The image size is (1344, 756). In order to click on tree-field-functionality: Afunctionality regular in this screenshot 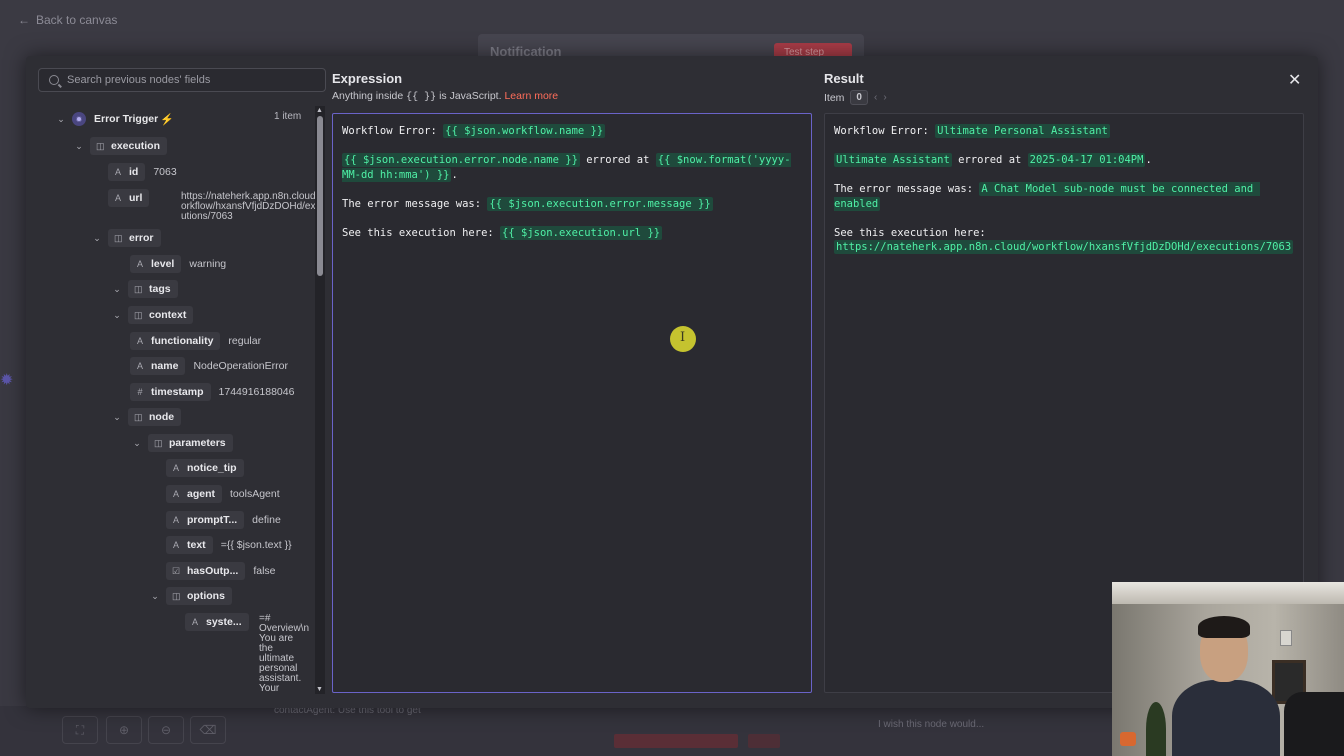, I will do `click(195, 341)`.